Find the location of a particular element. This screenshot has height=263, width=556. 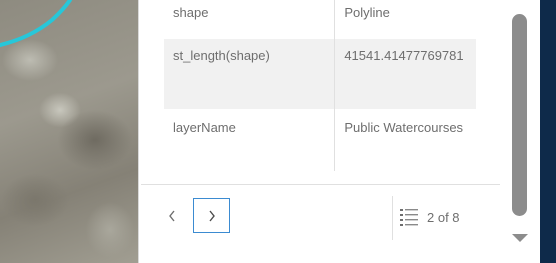

footer-divider is located at coordinates (320, 184).